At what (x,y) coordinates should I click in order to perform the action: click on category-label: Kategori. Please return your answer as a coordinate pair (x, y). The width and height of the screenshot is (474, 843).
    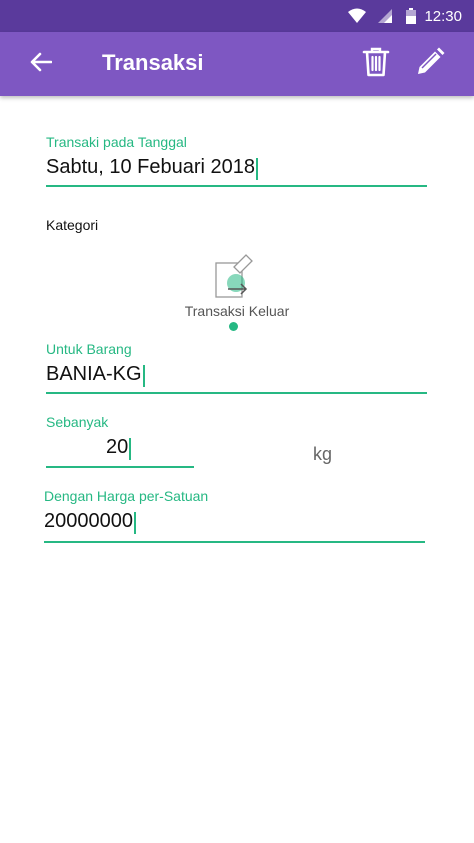
    Looking at the image, I should click on (72, 225).